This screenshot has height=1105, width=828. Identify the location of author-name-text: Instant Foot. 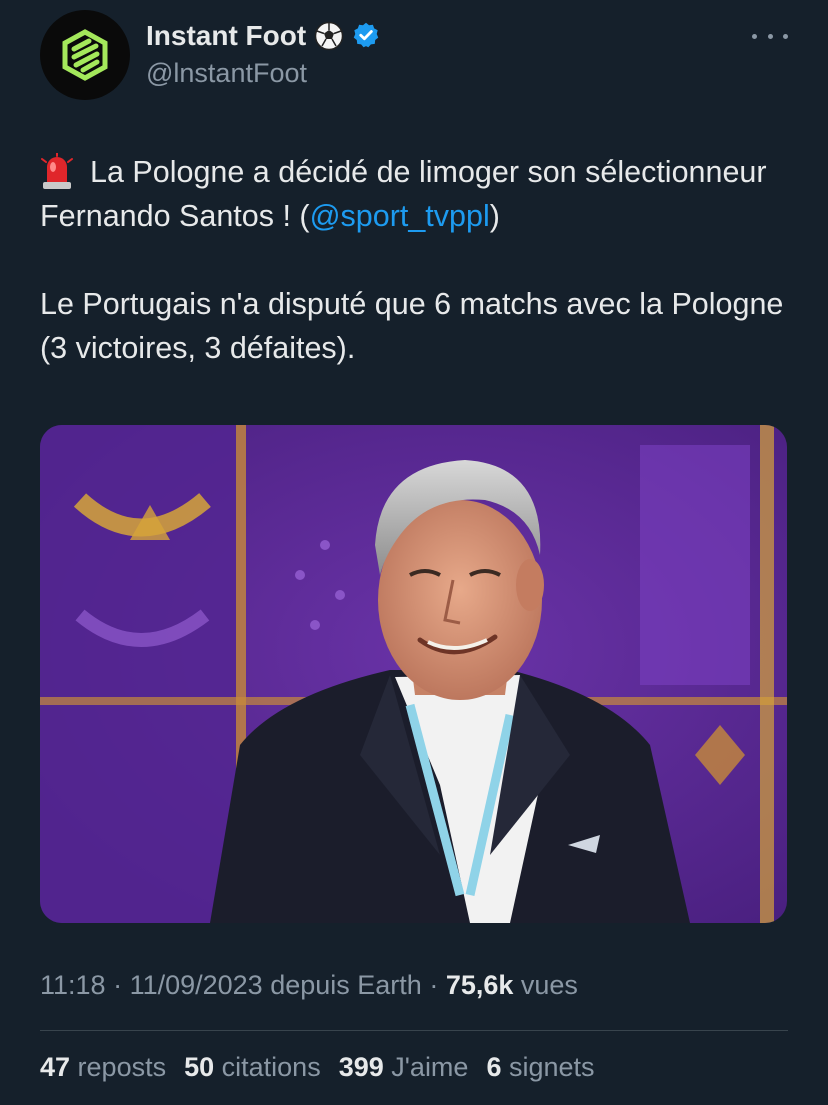
(226, 35).